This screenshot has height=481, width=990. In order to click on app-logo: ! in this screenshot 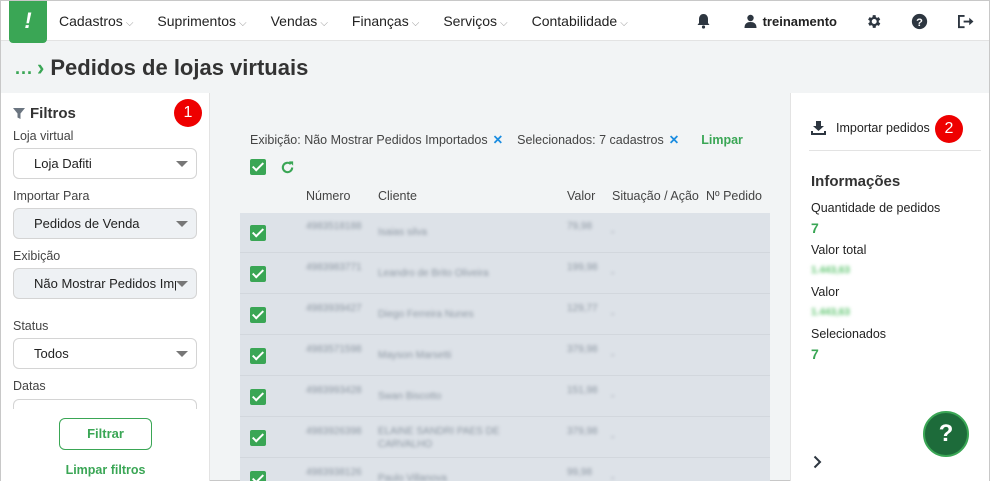, I will do `click(28, 22)`.